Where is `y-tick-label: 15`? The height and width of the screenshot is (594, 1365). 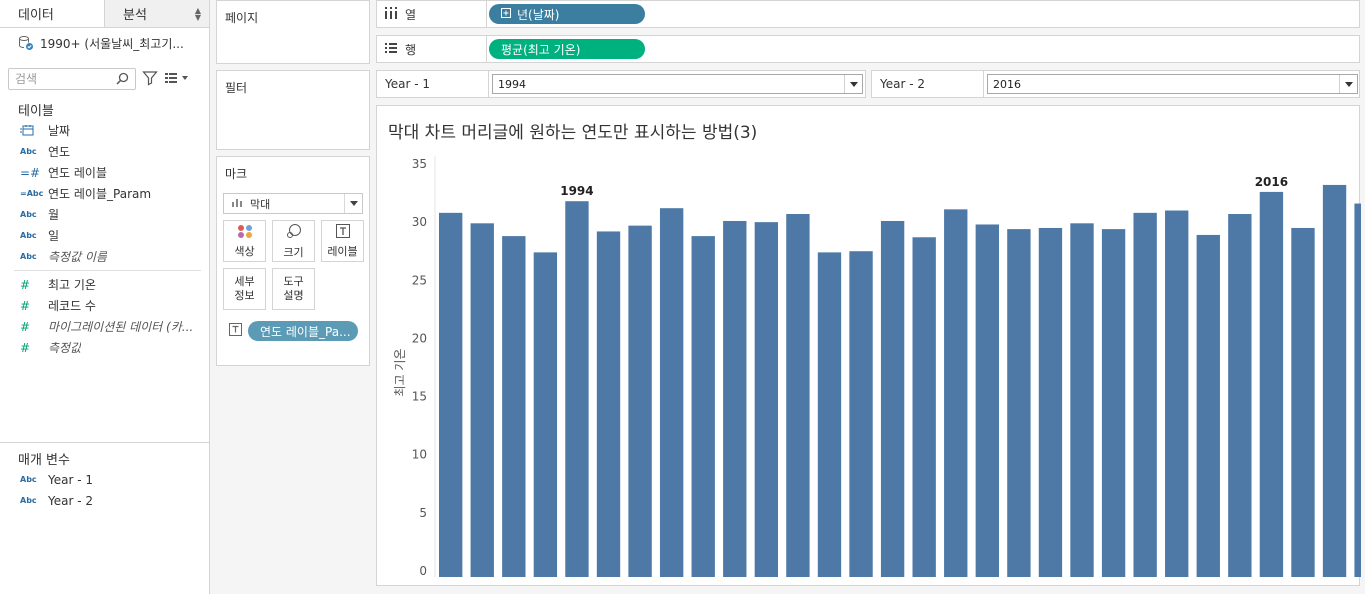 y-tick-label: 15 is located at coordinates (419, 397).